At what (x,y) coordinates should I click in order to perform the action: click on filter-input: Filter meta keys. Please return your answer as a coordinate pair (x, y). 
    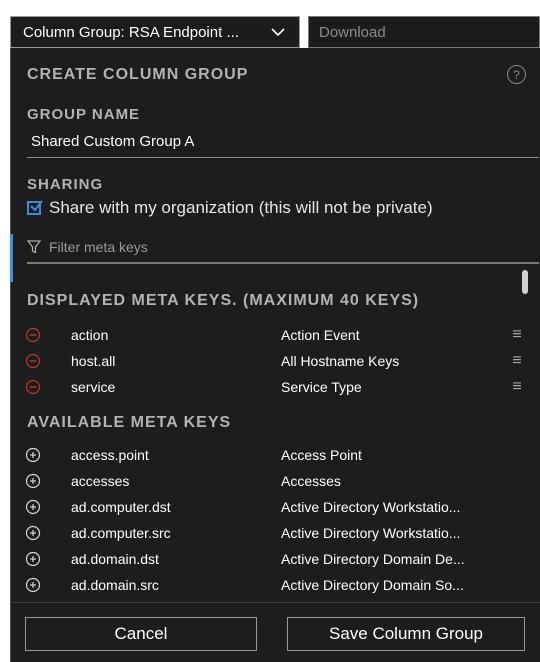
    Looking at the image, I should click on (283, 248).